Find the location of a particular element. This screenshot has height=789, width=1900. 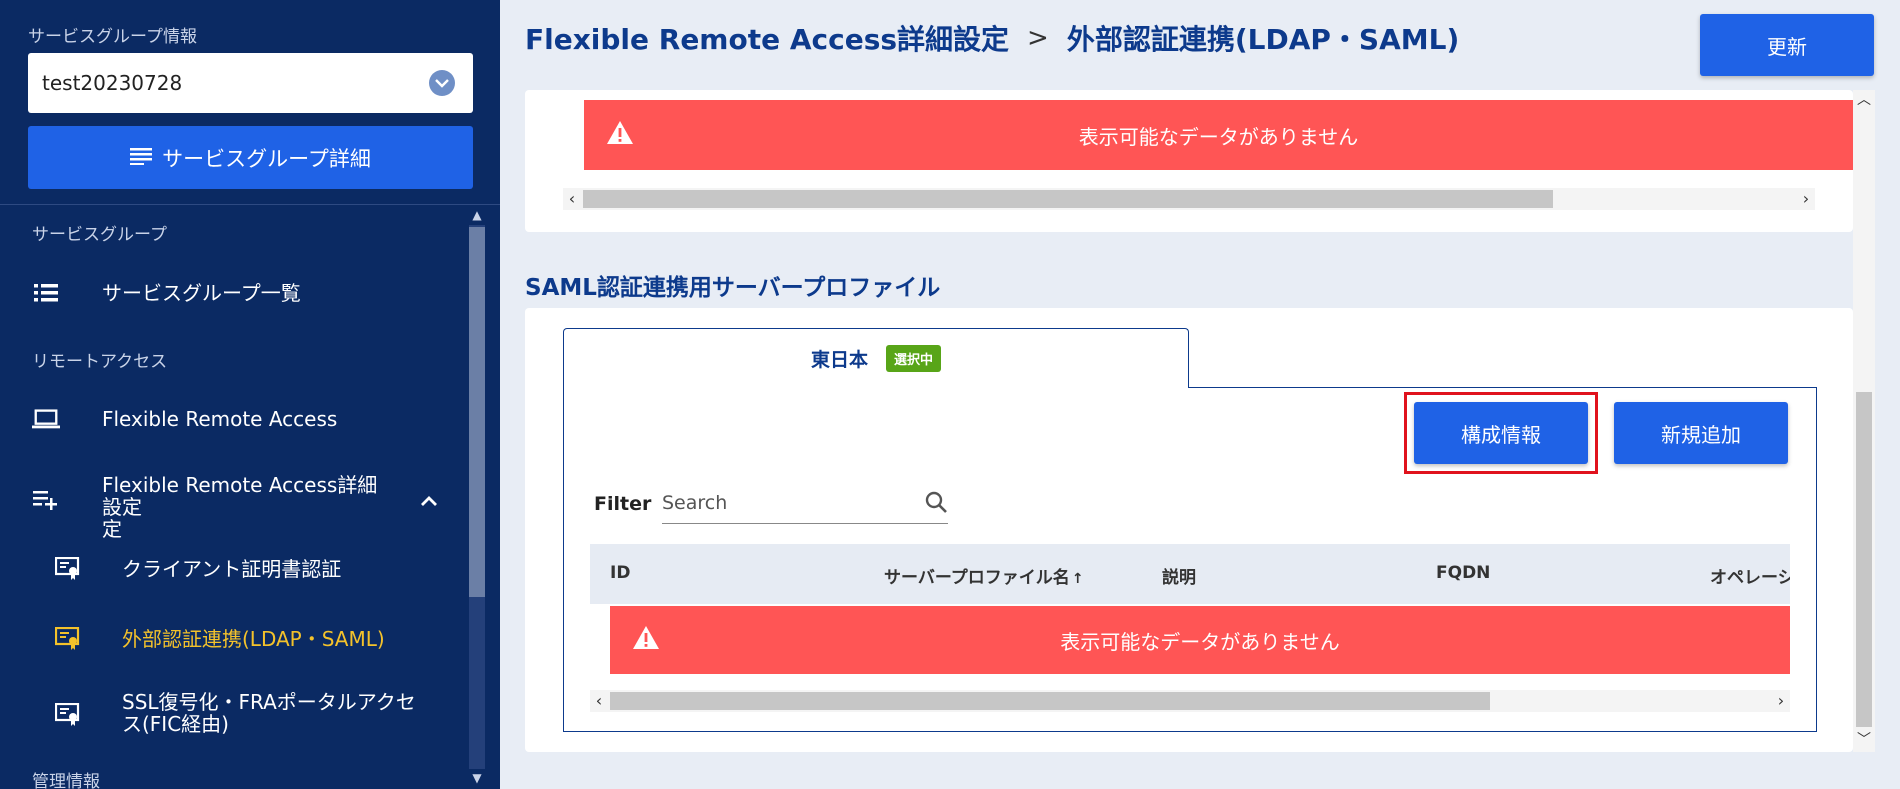

config-info-button: 構成情報 is located at coordinates (1501, 433).